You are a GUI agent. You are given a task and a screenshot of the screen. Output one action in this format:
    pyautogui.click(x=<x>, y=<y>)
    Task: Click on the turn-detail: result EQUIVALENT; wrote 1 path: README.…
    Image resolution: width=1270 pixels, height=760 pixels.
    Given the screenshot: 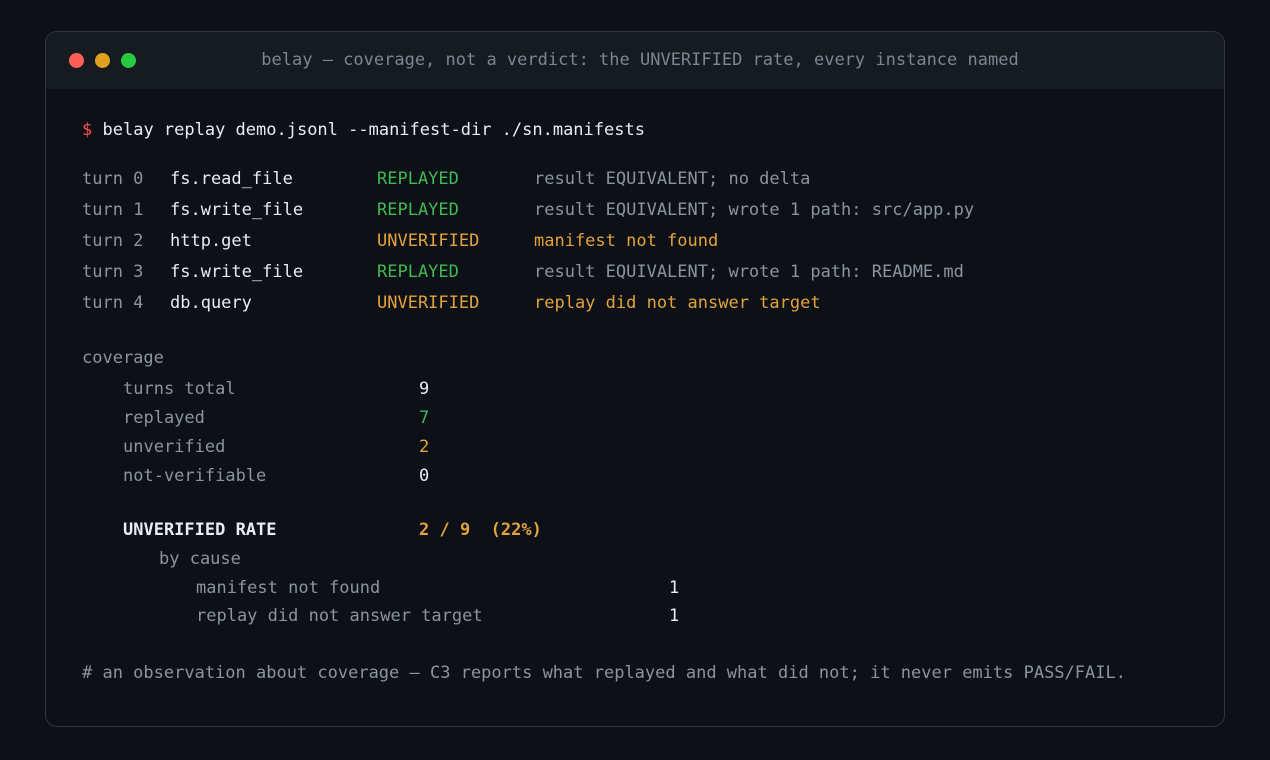 What is the action you would take?
    pyautogui.click(x=749, y=272)
    